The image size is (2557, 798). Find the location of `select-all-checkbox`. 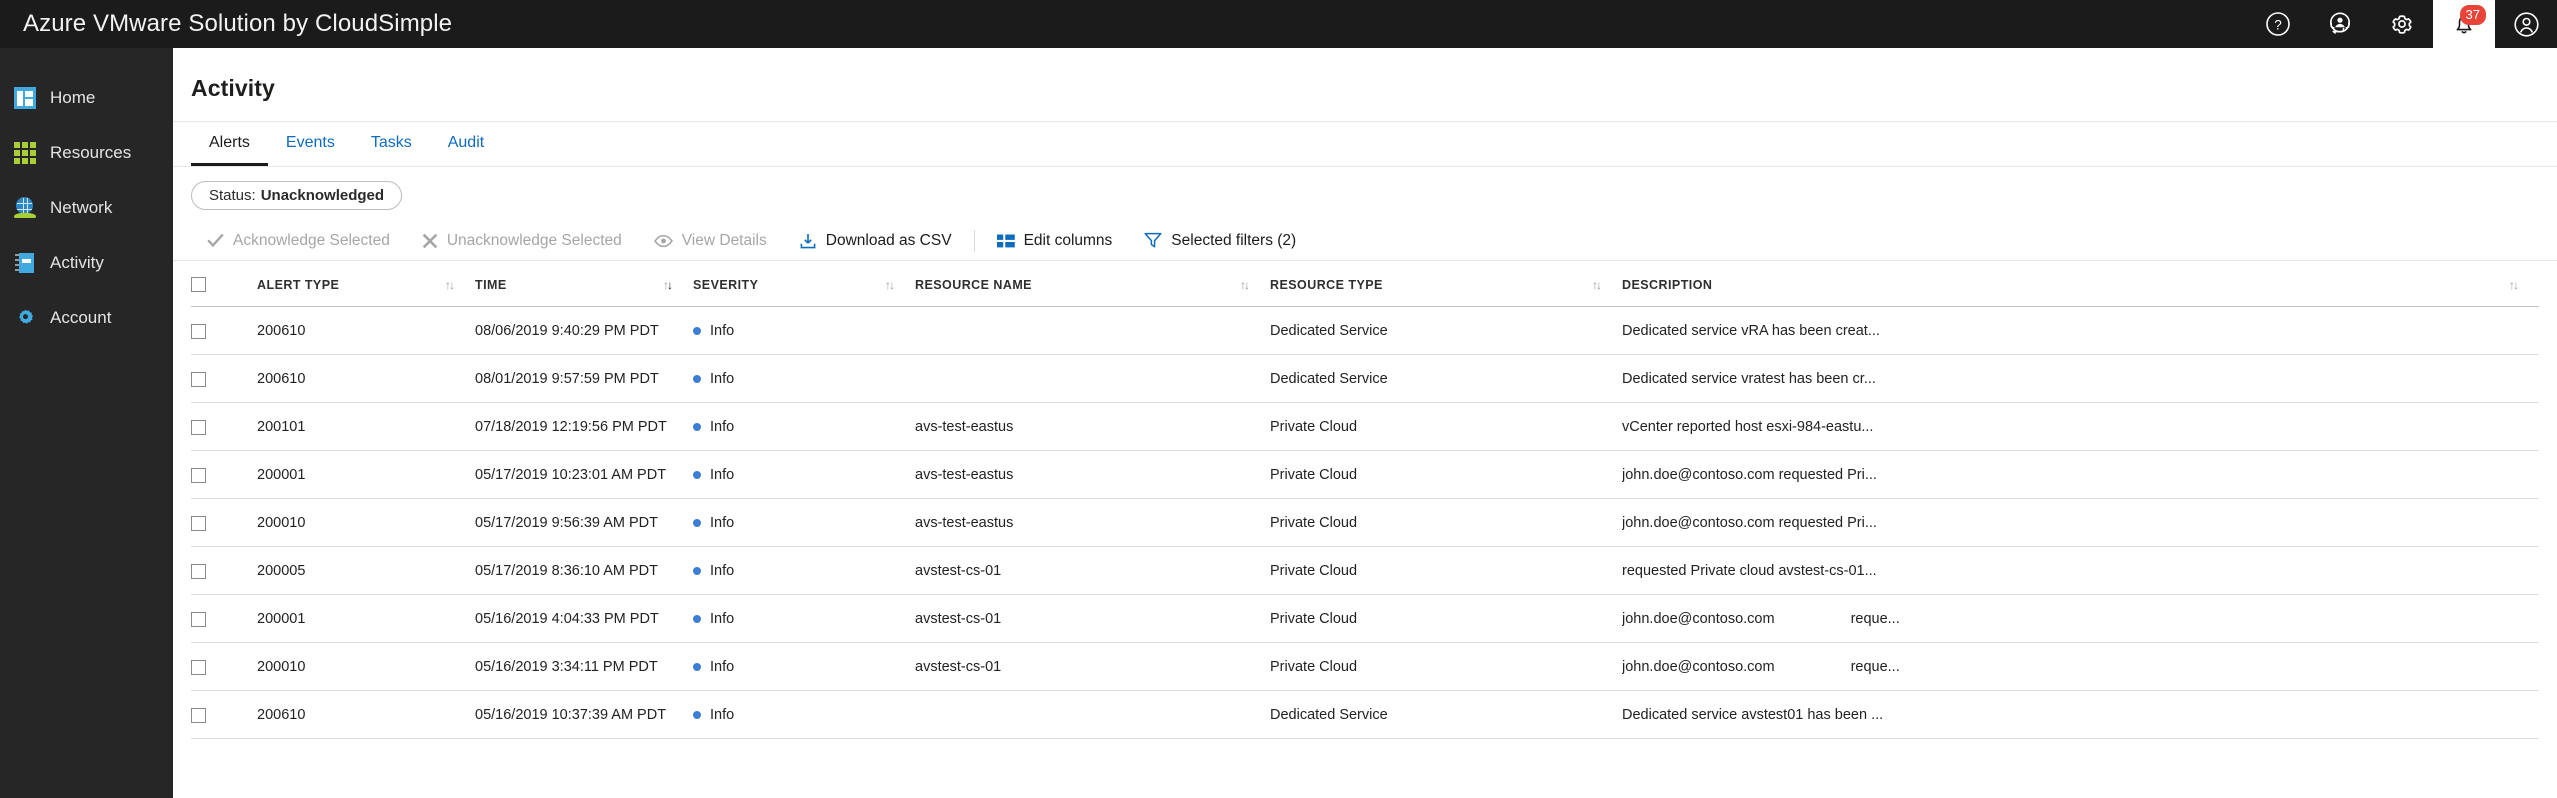

select-all-checkbox is located at coordinates (198, 284).